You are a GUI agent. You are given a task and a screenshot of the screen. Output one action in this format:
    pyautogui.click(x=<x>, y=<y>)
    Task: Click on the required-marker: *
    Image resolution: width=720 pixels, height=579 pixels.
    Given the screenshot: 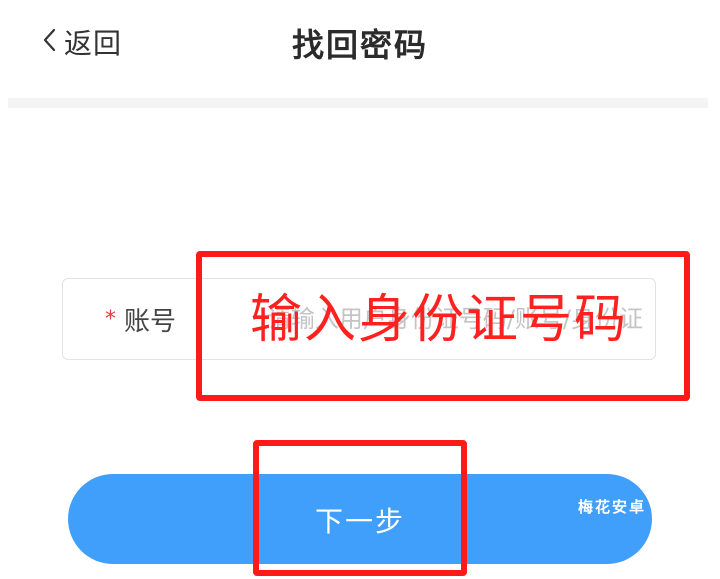 What is the action you would take?
    pyautogui.click(x=110, y=319)
    